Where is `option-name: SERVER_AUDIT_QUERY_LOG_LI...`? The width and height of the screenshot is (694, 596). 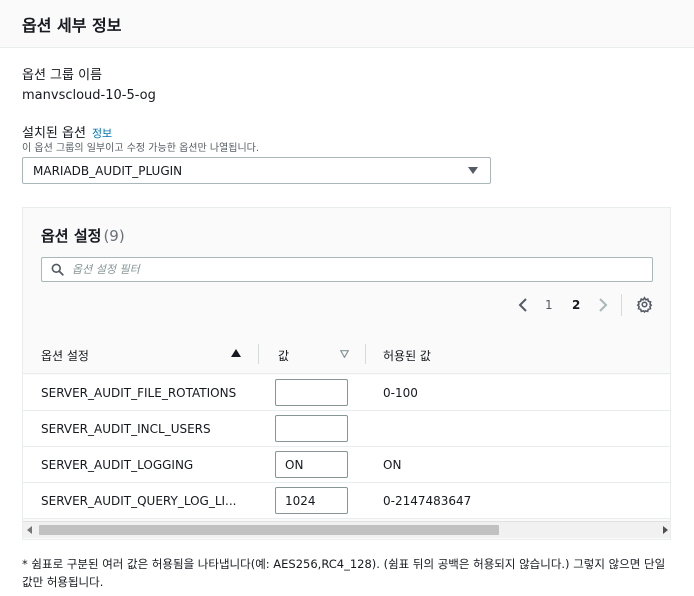
option-name: SERVER_AUDIT_QUERY_LOG_LI... is located at coordinates (139, 501).